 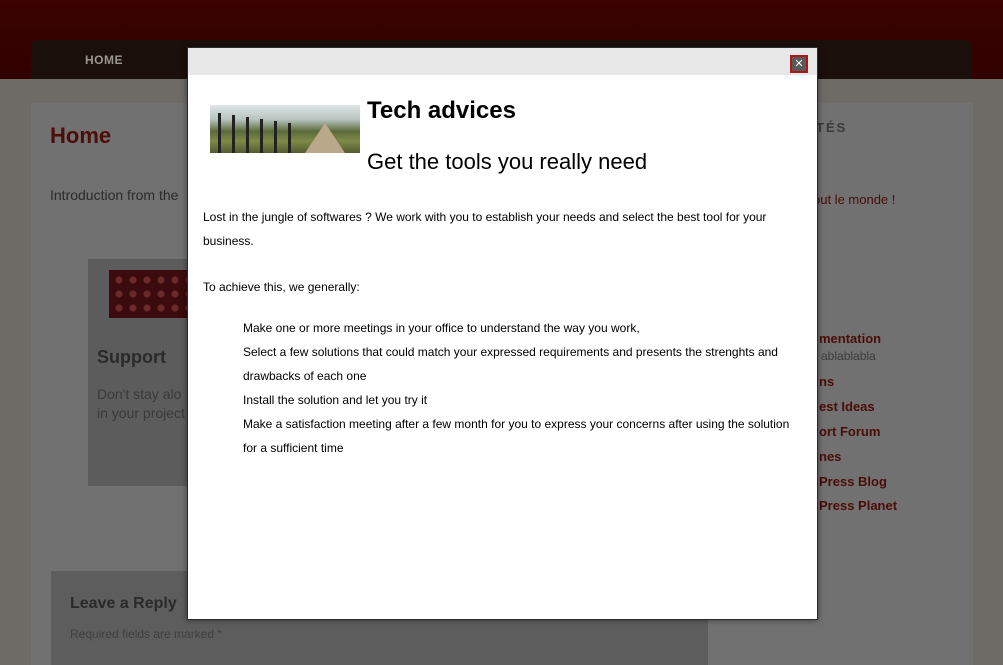 What do you see at coordinates (335, 400) in the screenshot?
I see `list-item: Install the solution and let you try it` at bounding box center [335, 400].